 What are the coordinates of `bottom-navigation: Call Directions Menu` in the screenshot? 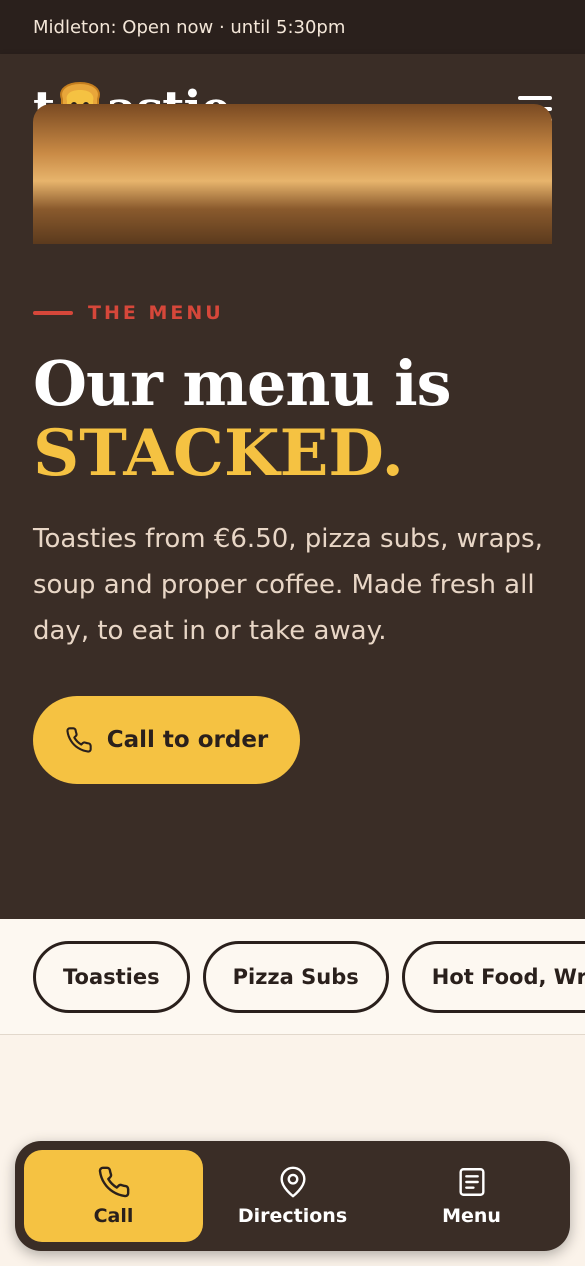 It's located at (292, 1196).